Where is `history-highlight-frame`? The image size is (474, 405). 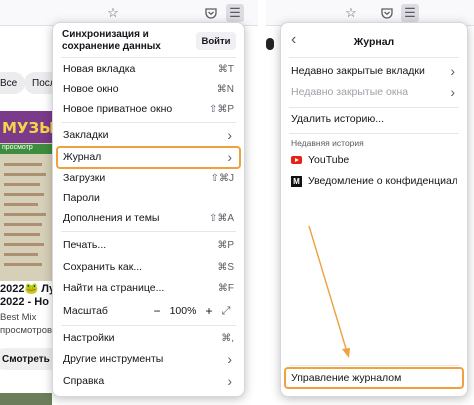
history-highlight-frame is located at coordinates (148, 157).